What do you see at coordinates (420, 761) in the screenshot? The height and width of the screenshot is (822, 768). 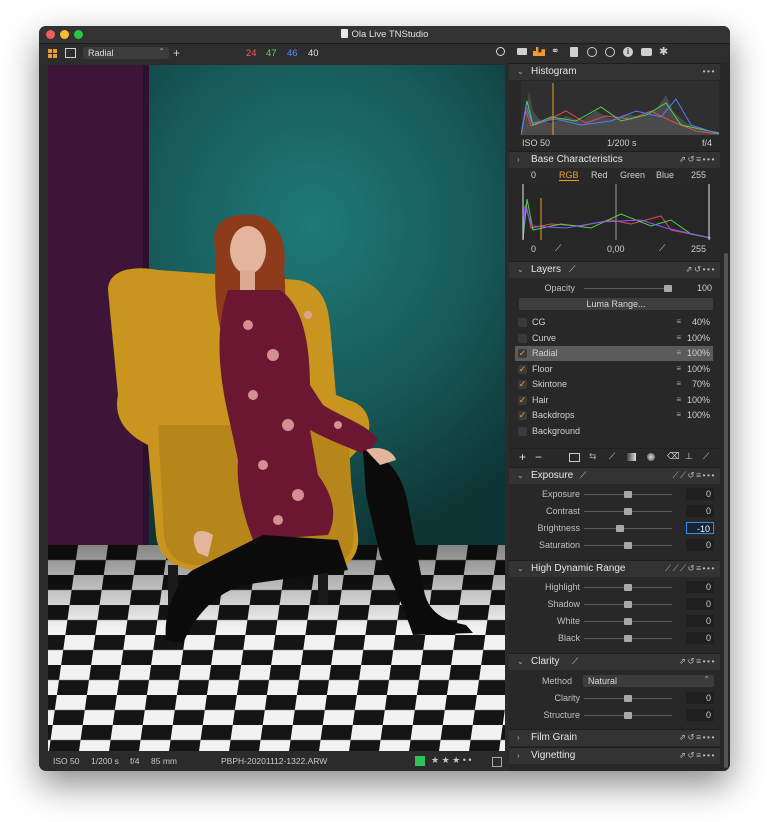 I see `color-tag-icon` at bounding box center [420, 761].